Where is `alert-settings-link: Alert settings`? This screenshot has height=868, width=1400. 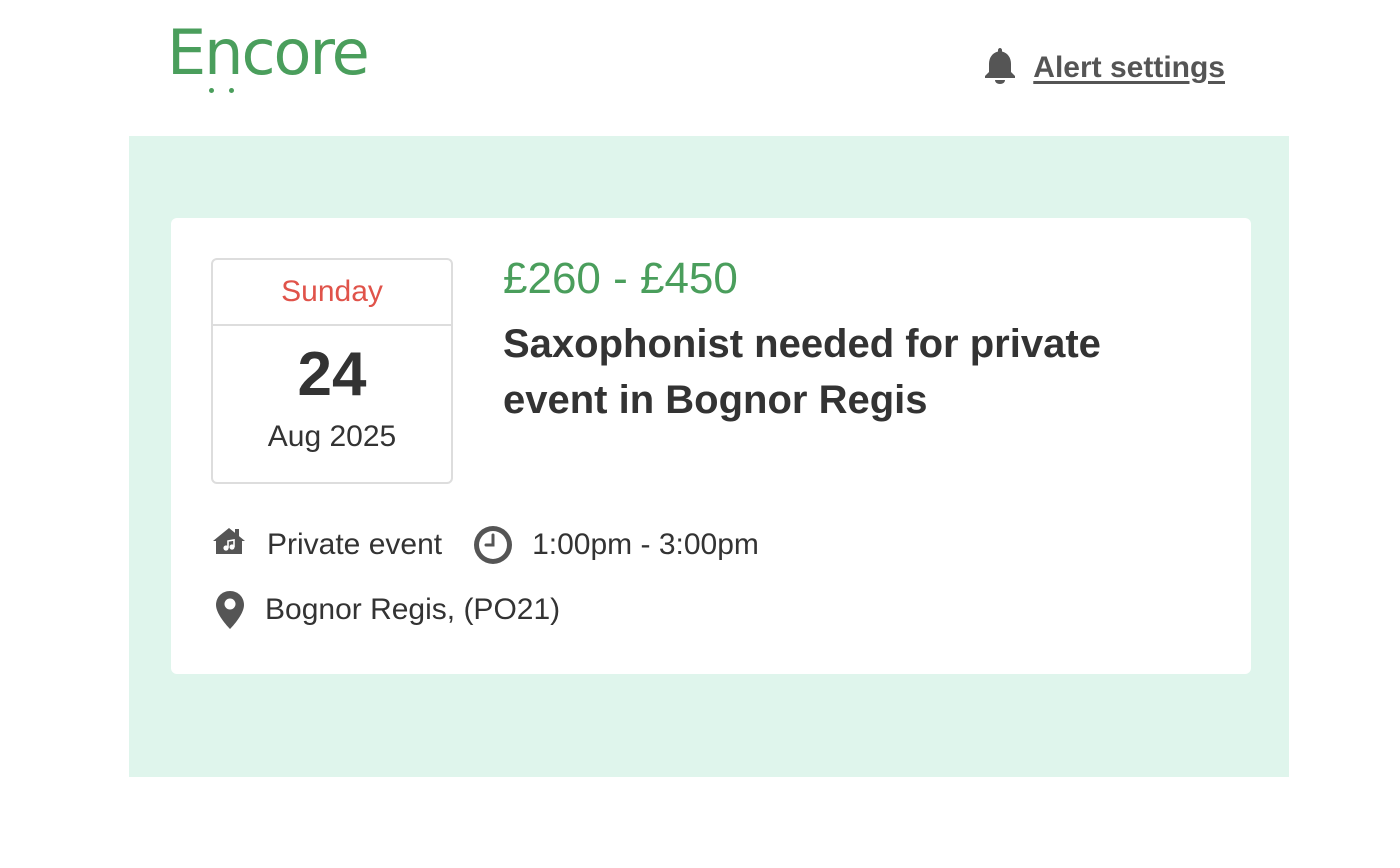 alert-settings-link: Alert settings is located at coordinates (1104, 67).